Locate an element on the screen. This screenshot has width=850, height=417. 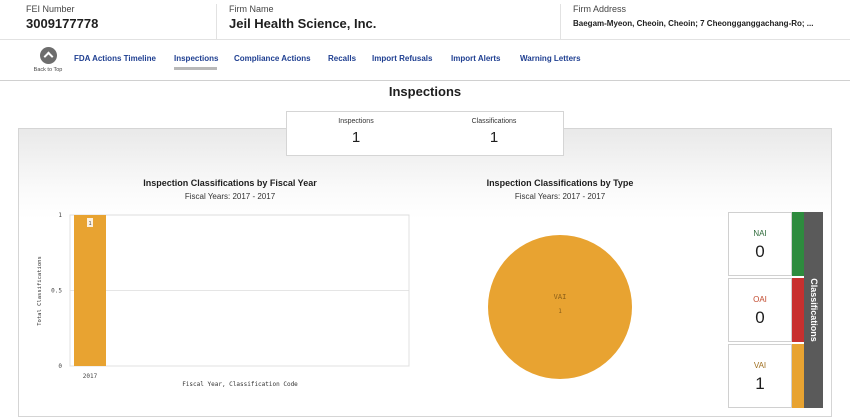
bar-x-axis-label: Fiscal Year, Classification Code is located at coordinates (240, 384).